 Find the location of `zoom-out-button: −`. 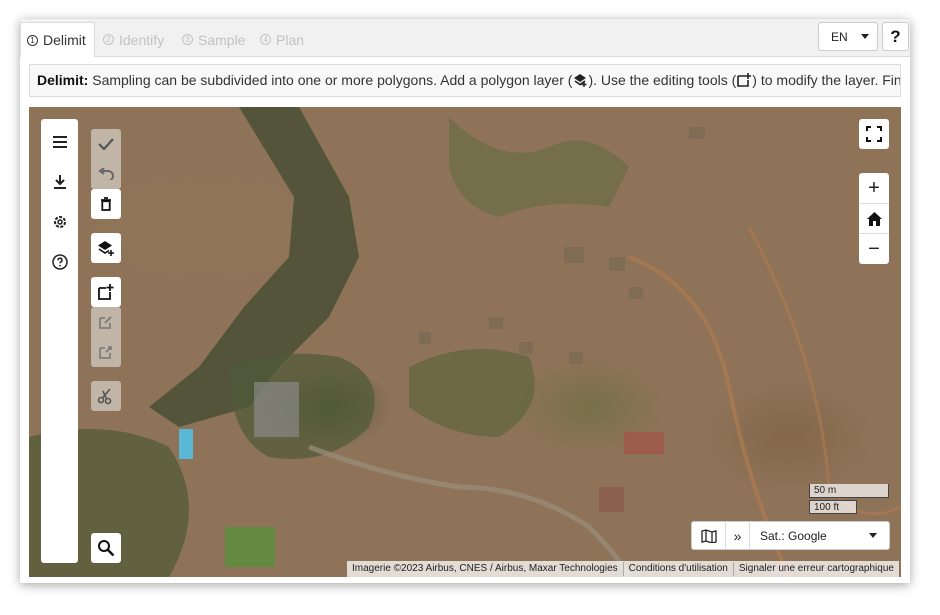

zoom-out-button: − is located at coordinates (874, 249).